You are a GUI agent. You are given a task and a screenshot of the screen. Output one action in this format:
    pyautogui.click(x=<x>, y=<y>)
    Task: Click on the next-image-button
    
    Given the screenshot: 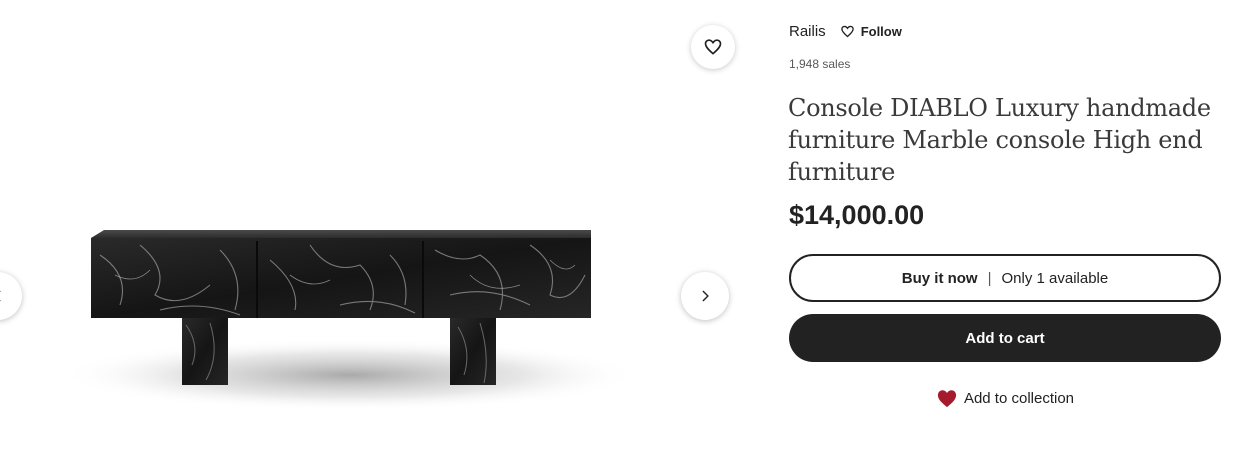 What is the action you would take?
    pyautogui.click(x=705, y=296)
    